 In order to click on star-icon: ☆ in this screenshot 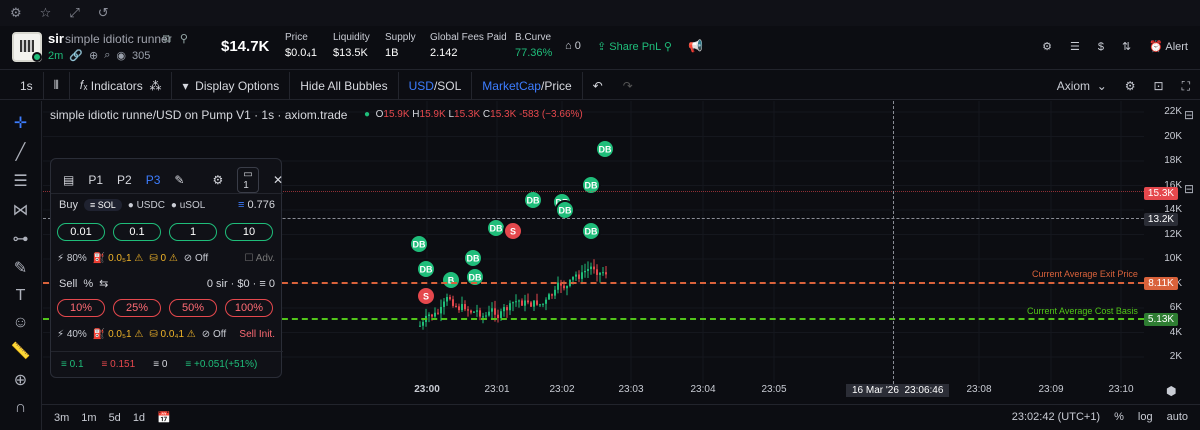, I will do `click(46, 13)`.